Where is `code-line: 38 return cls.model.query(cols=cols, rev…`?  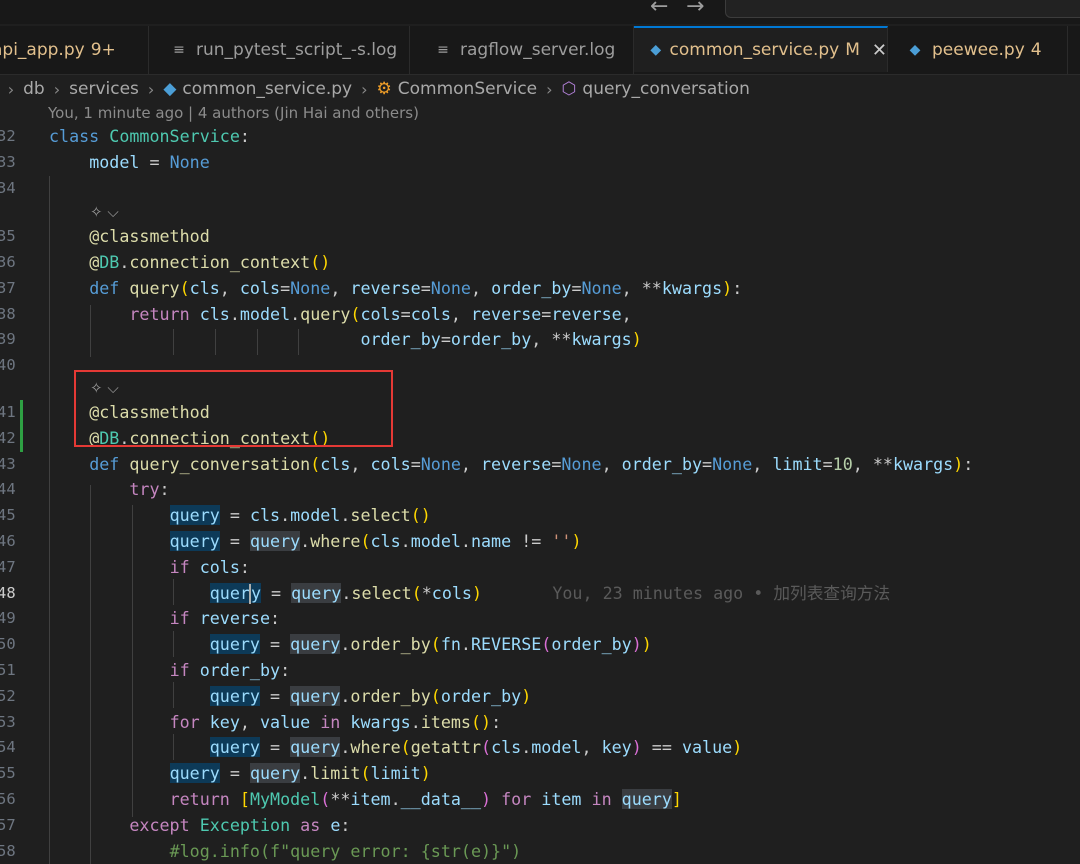
code-line: 38 return cls.model.query(cols=cols, rev… is located at coordinates (540, 315).